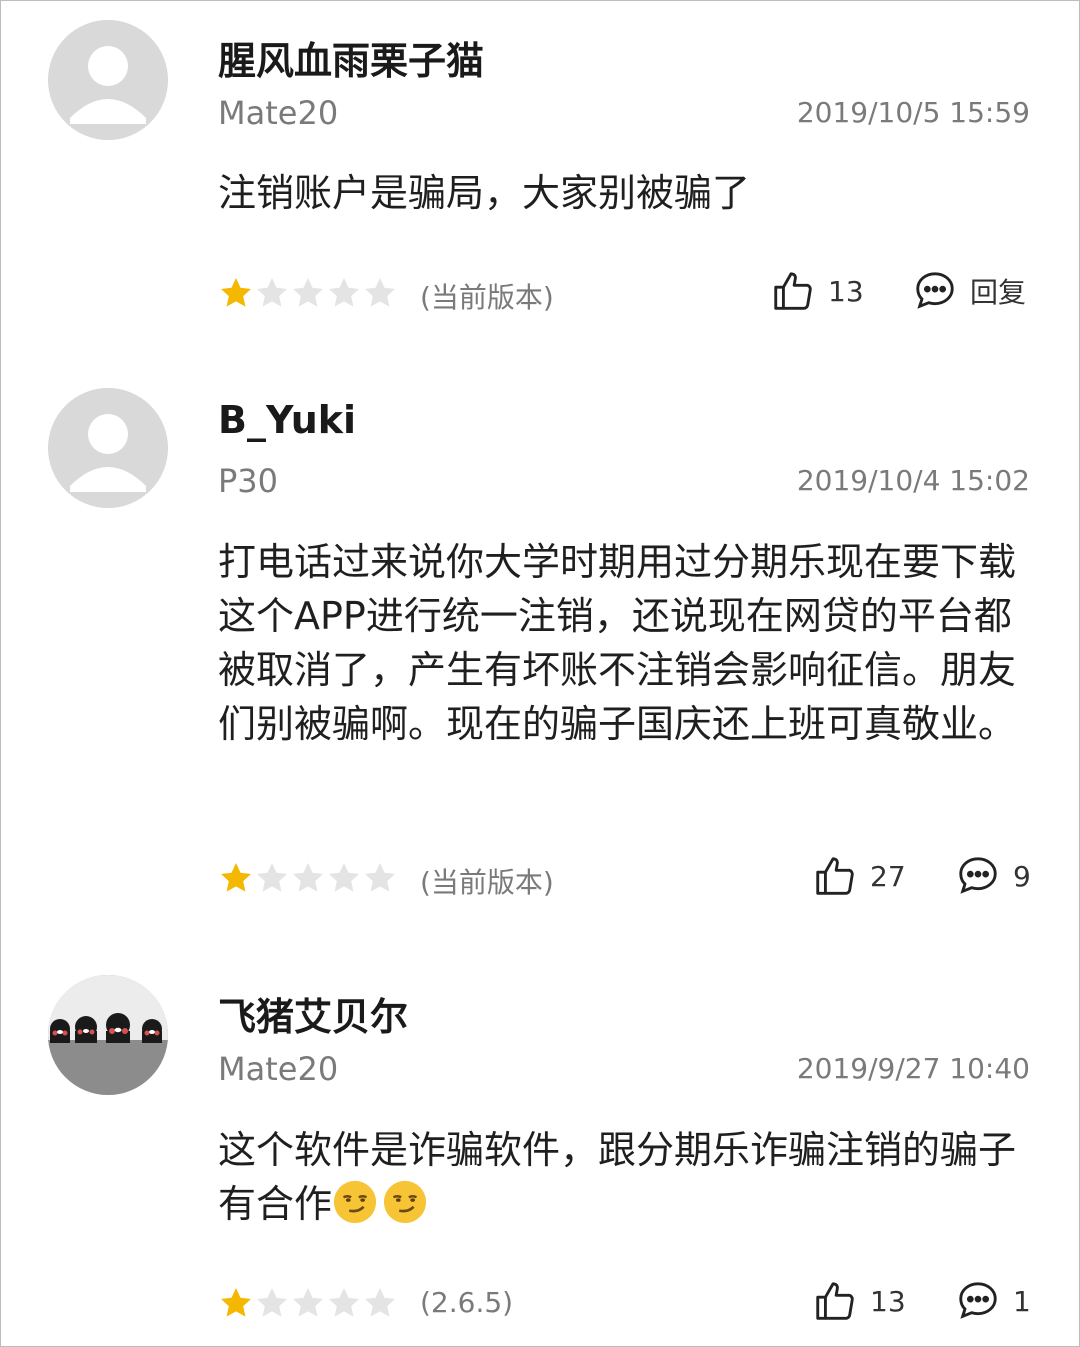 Image resolution: width=1080 pixels, height=1347 pixels. Describe the element at coordinates (1022, 1301) in the screenshot. I see `reply-count: 1` at that location.